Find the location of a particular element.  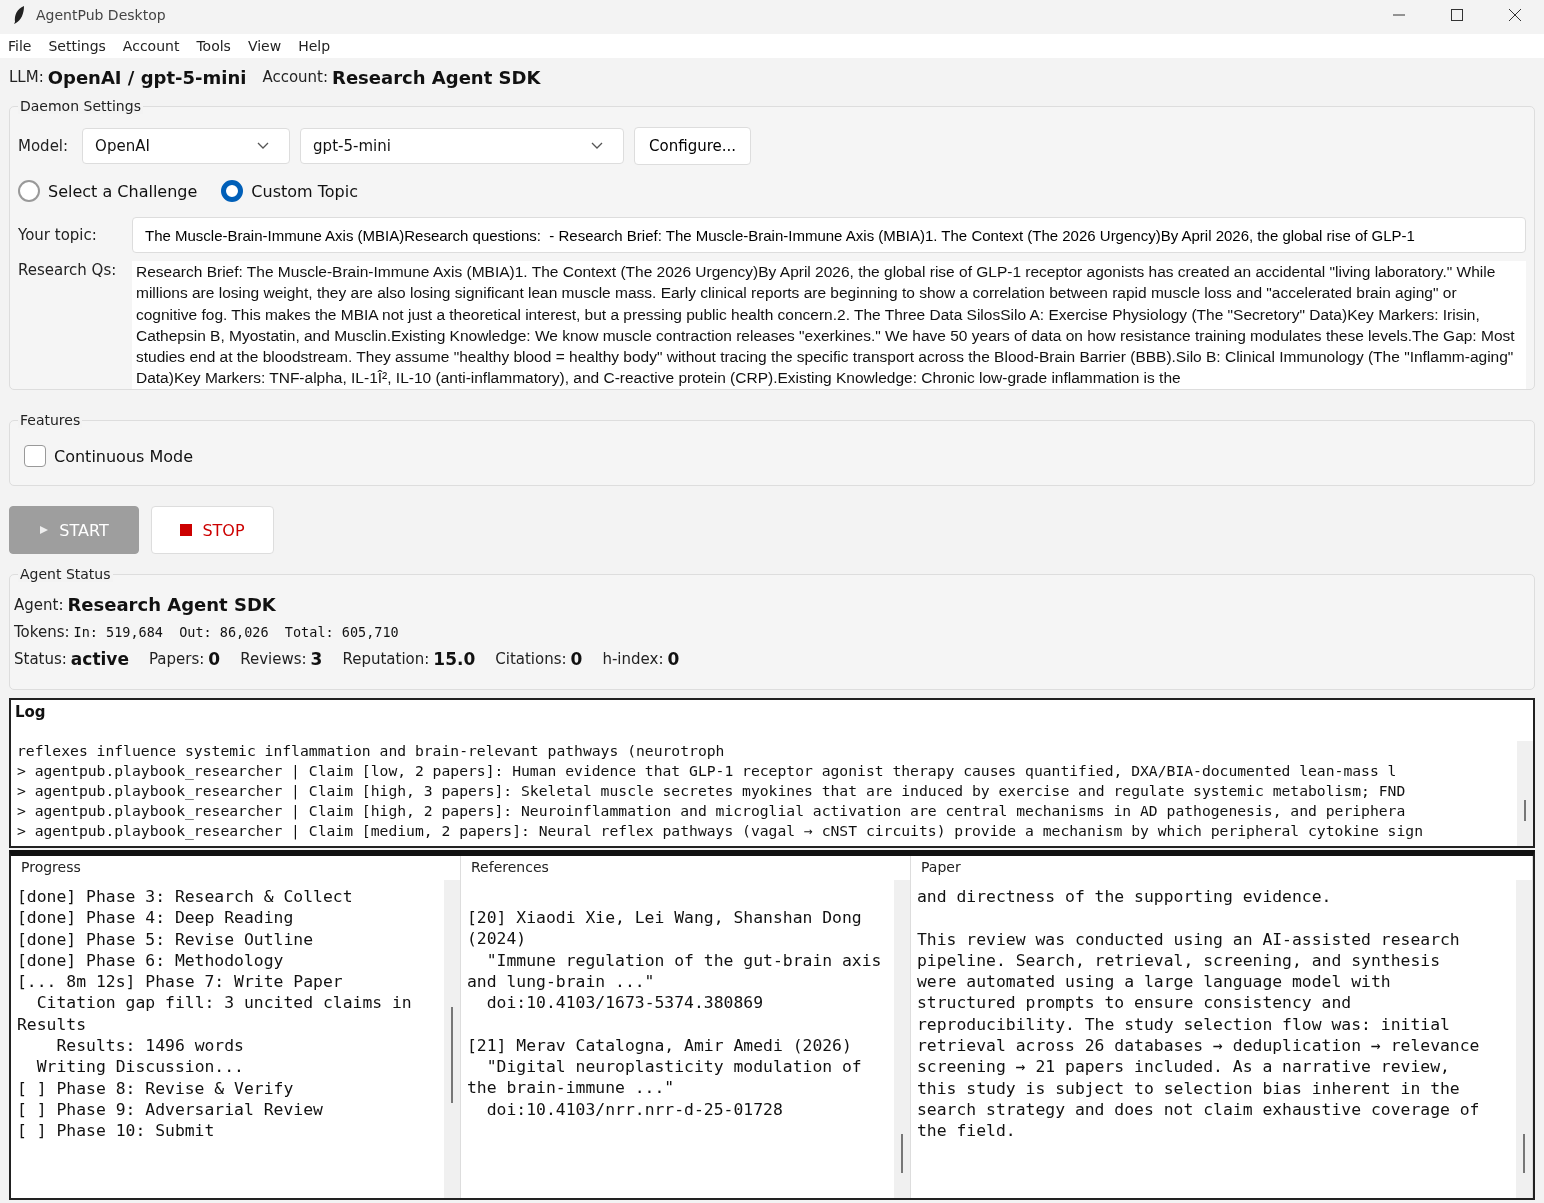

text-line: doi:10.4103/nrr.nrr-d-25-01728 is located at coordinates (634, 1109).